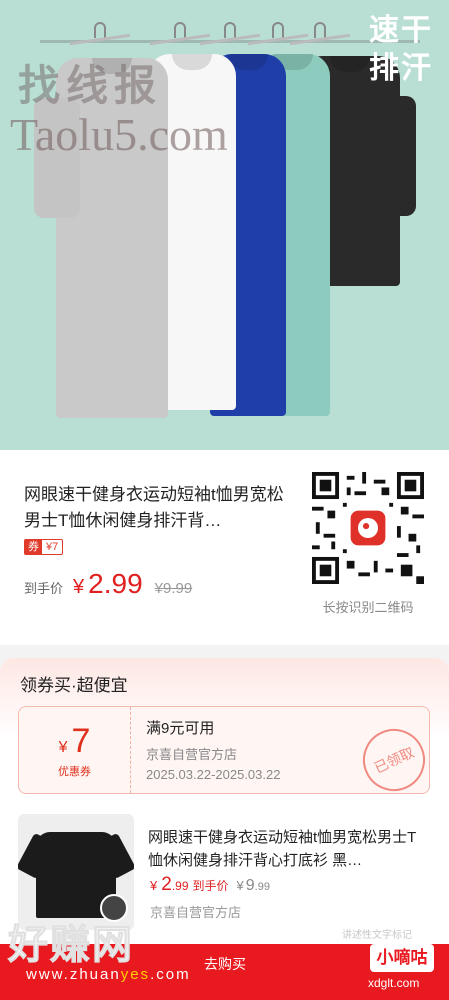 The height and width of the screenshot is (1000, 449). I want to click on coupon-shop: 京喜自营官方店, so click(192, 754).